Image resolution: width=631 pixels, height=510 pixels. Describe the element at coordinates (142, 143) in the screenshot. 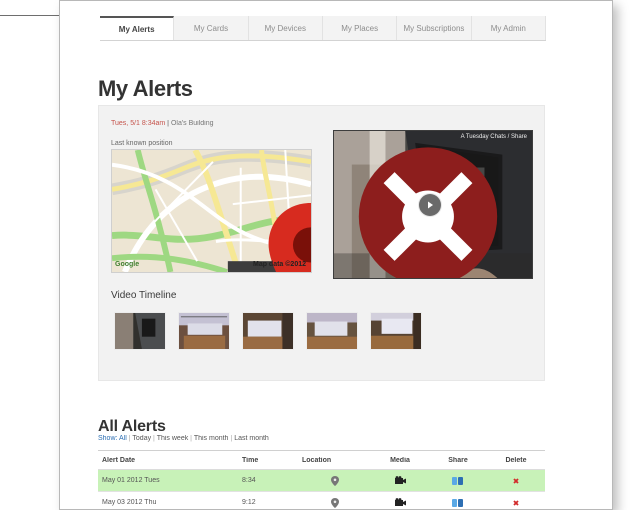

I see `map-caption: Last known position` at that location.